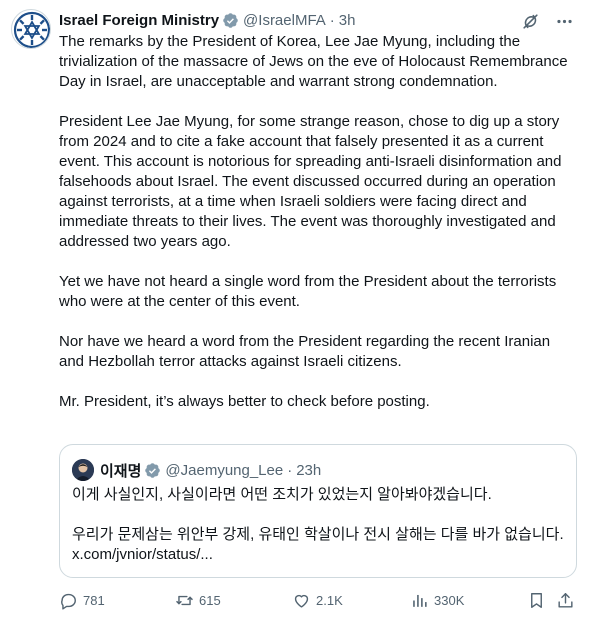  I want to click on bookmark-button, so click(539, 600).